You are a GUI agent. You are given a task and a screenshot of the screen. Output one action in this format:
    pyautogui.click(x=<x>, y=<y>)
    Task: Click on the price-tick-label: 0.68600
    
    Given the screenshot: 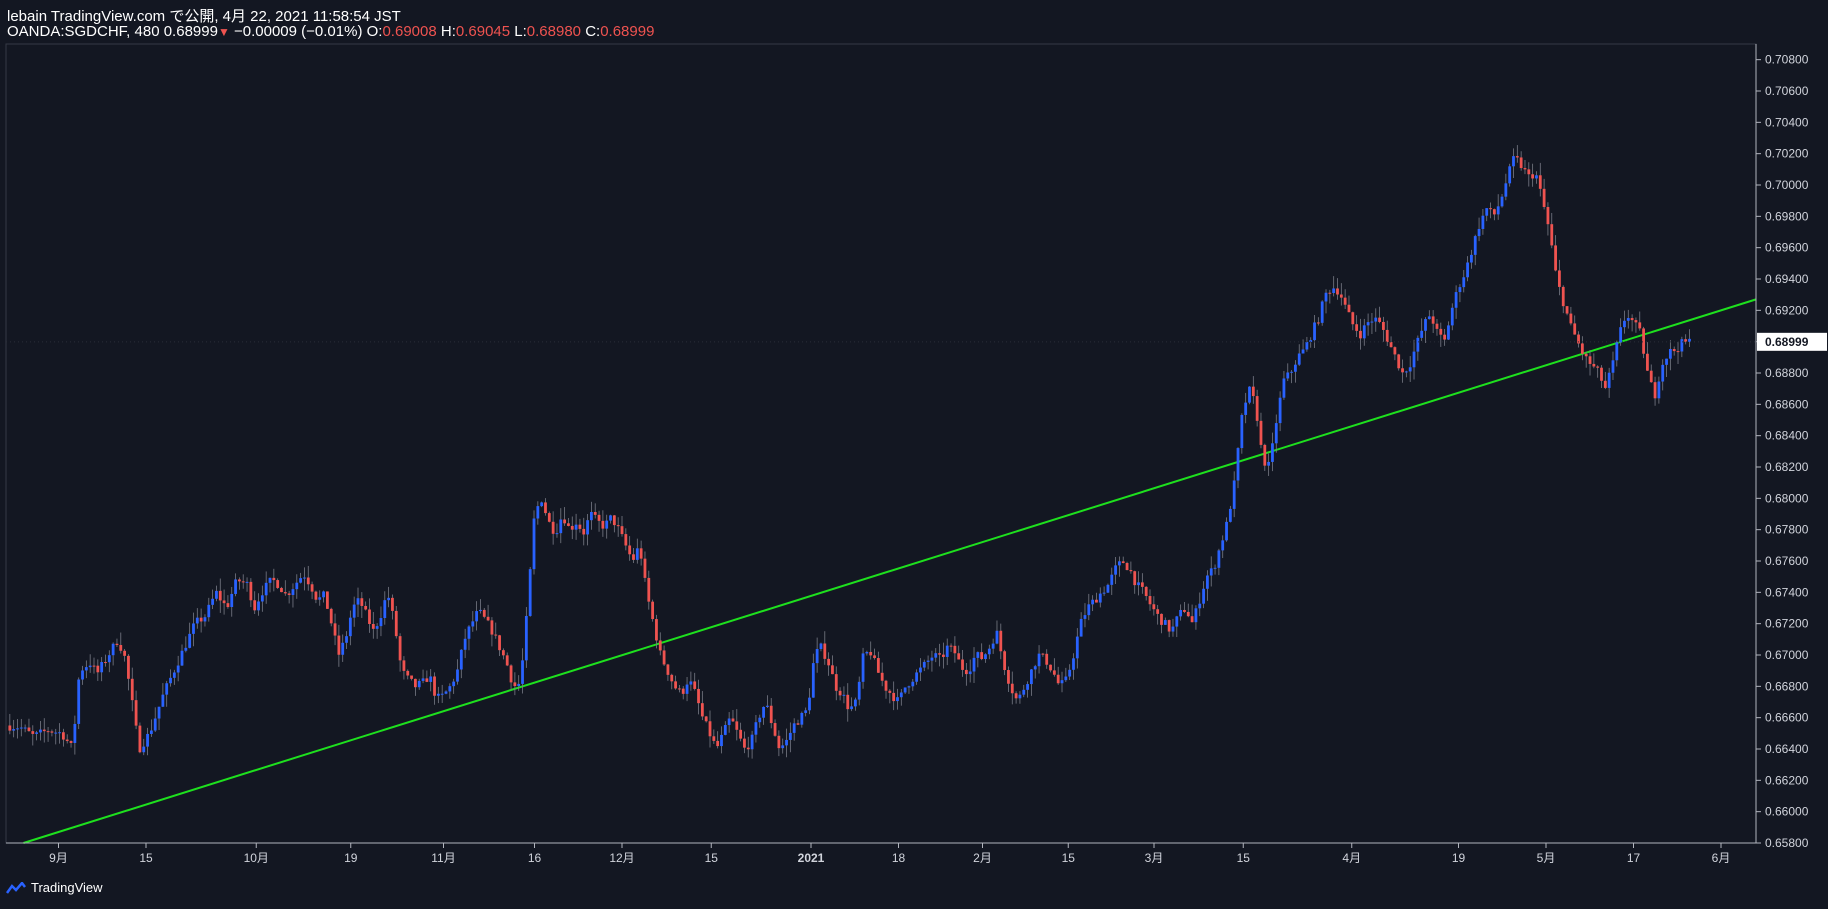 What is the action you would take?
    pyautogui.click(x=1787, y=404)
    